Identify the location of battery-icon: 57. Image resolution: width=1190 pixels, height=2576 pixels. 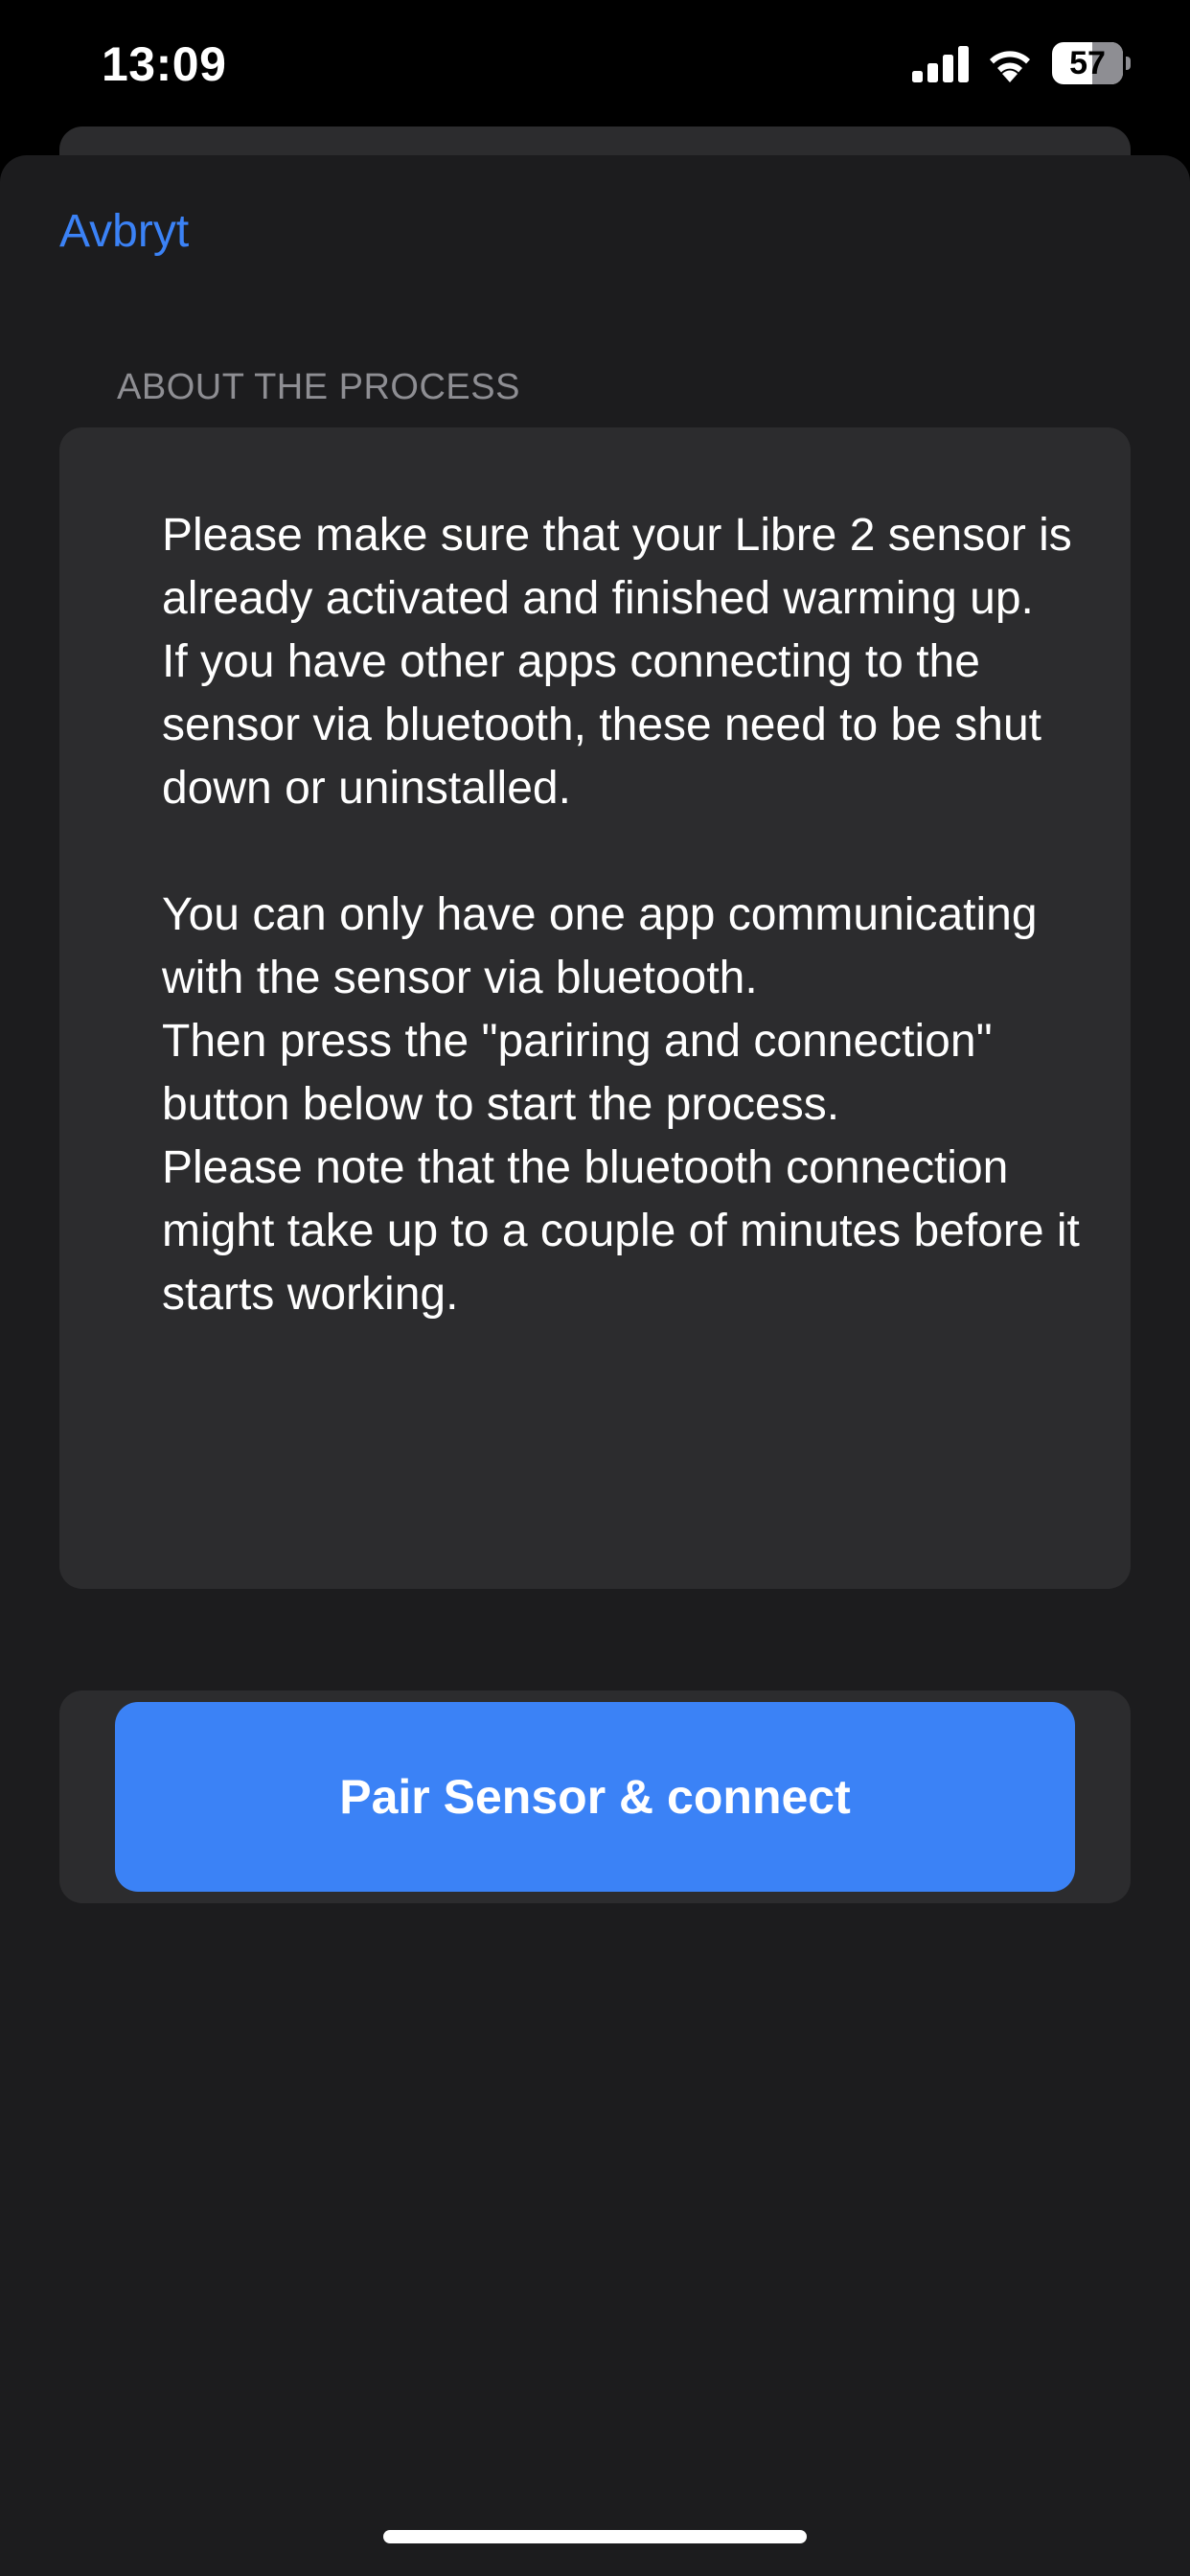
(1092, 63).